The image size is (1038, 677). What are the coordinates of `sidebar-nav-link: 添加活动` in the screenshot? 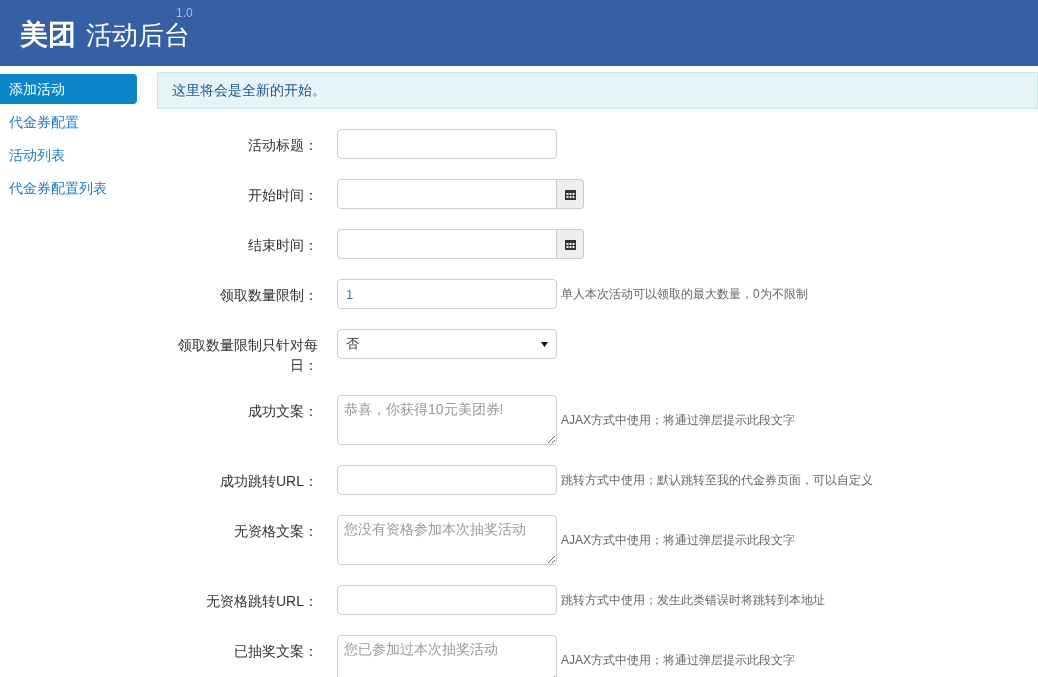 It's located at (68, 89).